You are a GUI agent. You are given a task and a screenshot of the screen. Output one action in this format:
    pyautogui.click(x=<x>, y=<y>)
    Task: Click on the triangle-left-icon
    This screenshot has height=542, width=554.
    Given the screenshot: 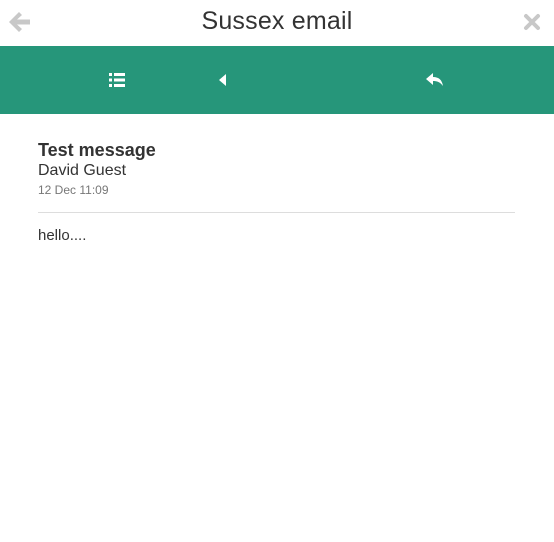 What is the action you would take?
    pyautogui.click(x=222, y=80)
    